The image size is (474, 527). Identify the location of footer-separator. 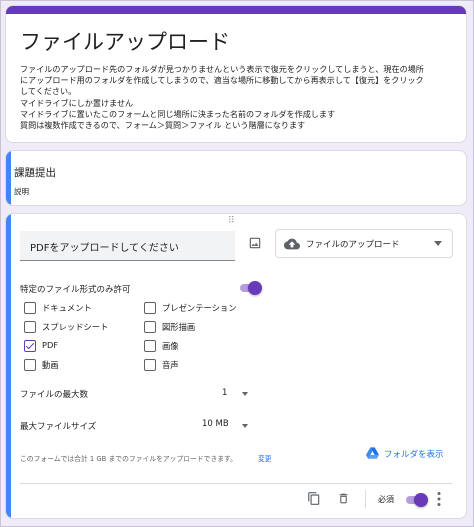
(365, 499).